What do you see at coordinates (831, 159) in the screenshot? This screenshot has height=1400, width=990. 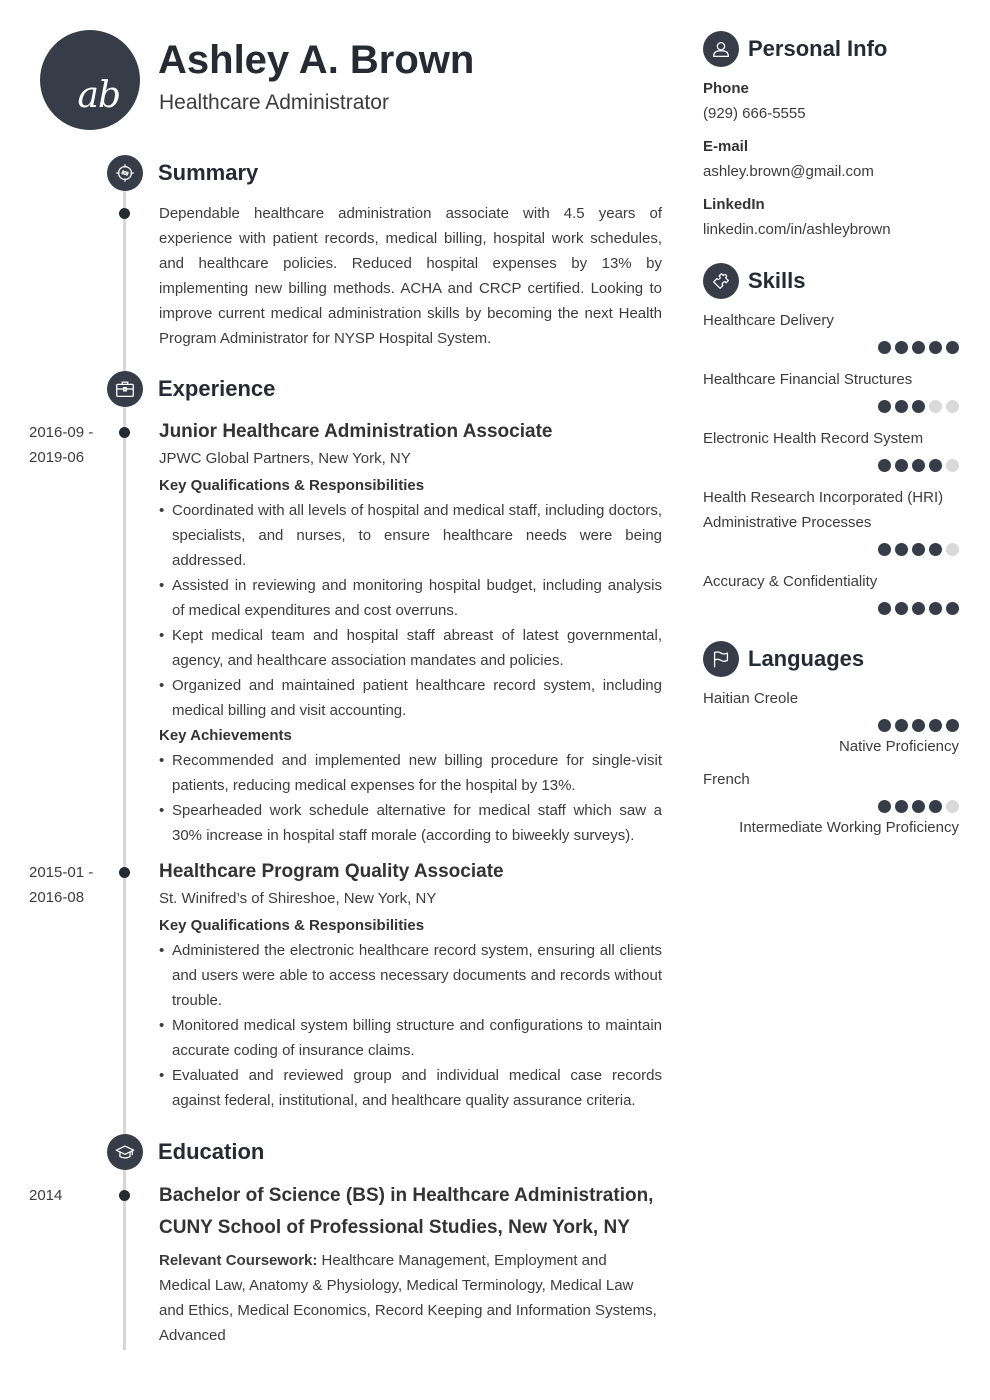 I see `info-email: E-mail ashley.brown@gmail.com` at bounding box center [831, 159].